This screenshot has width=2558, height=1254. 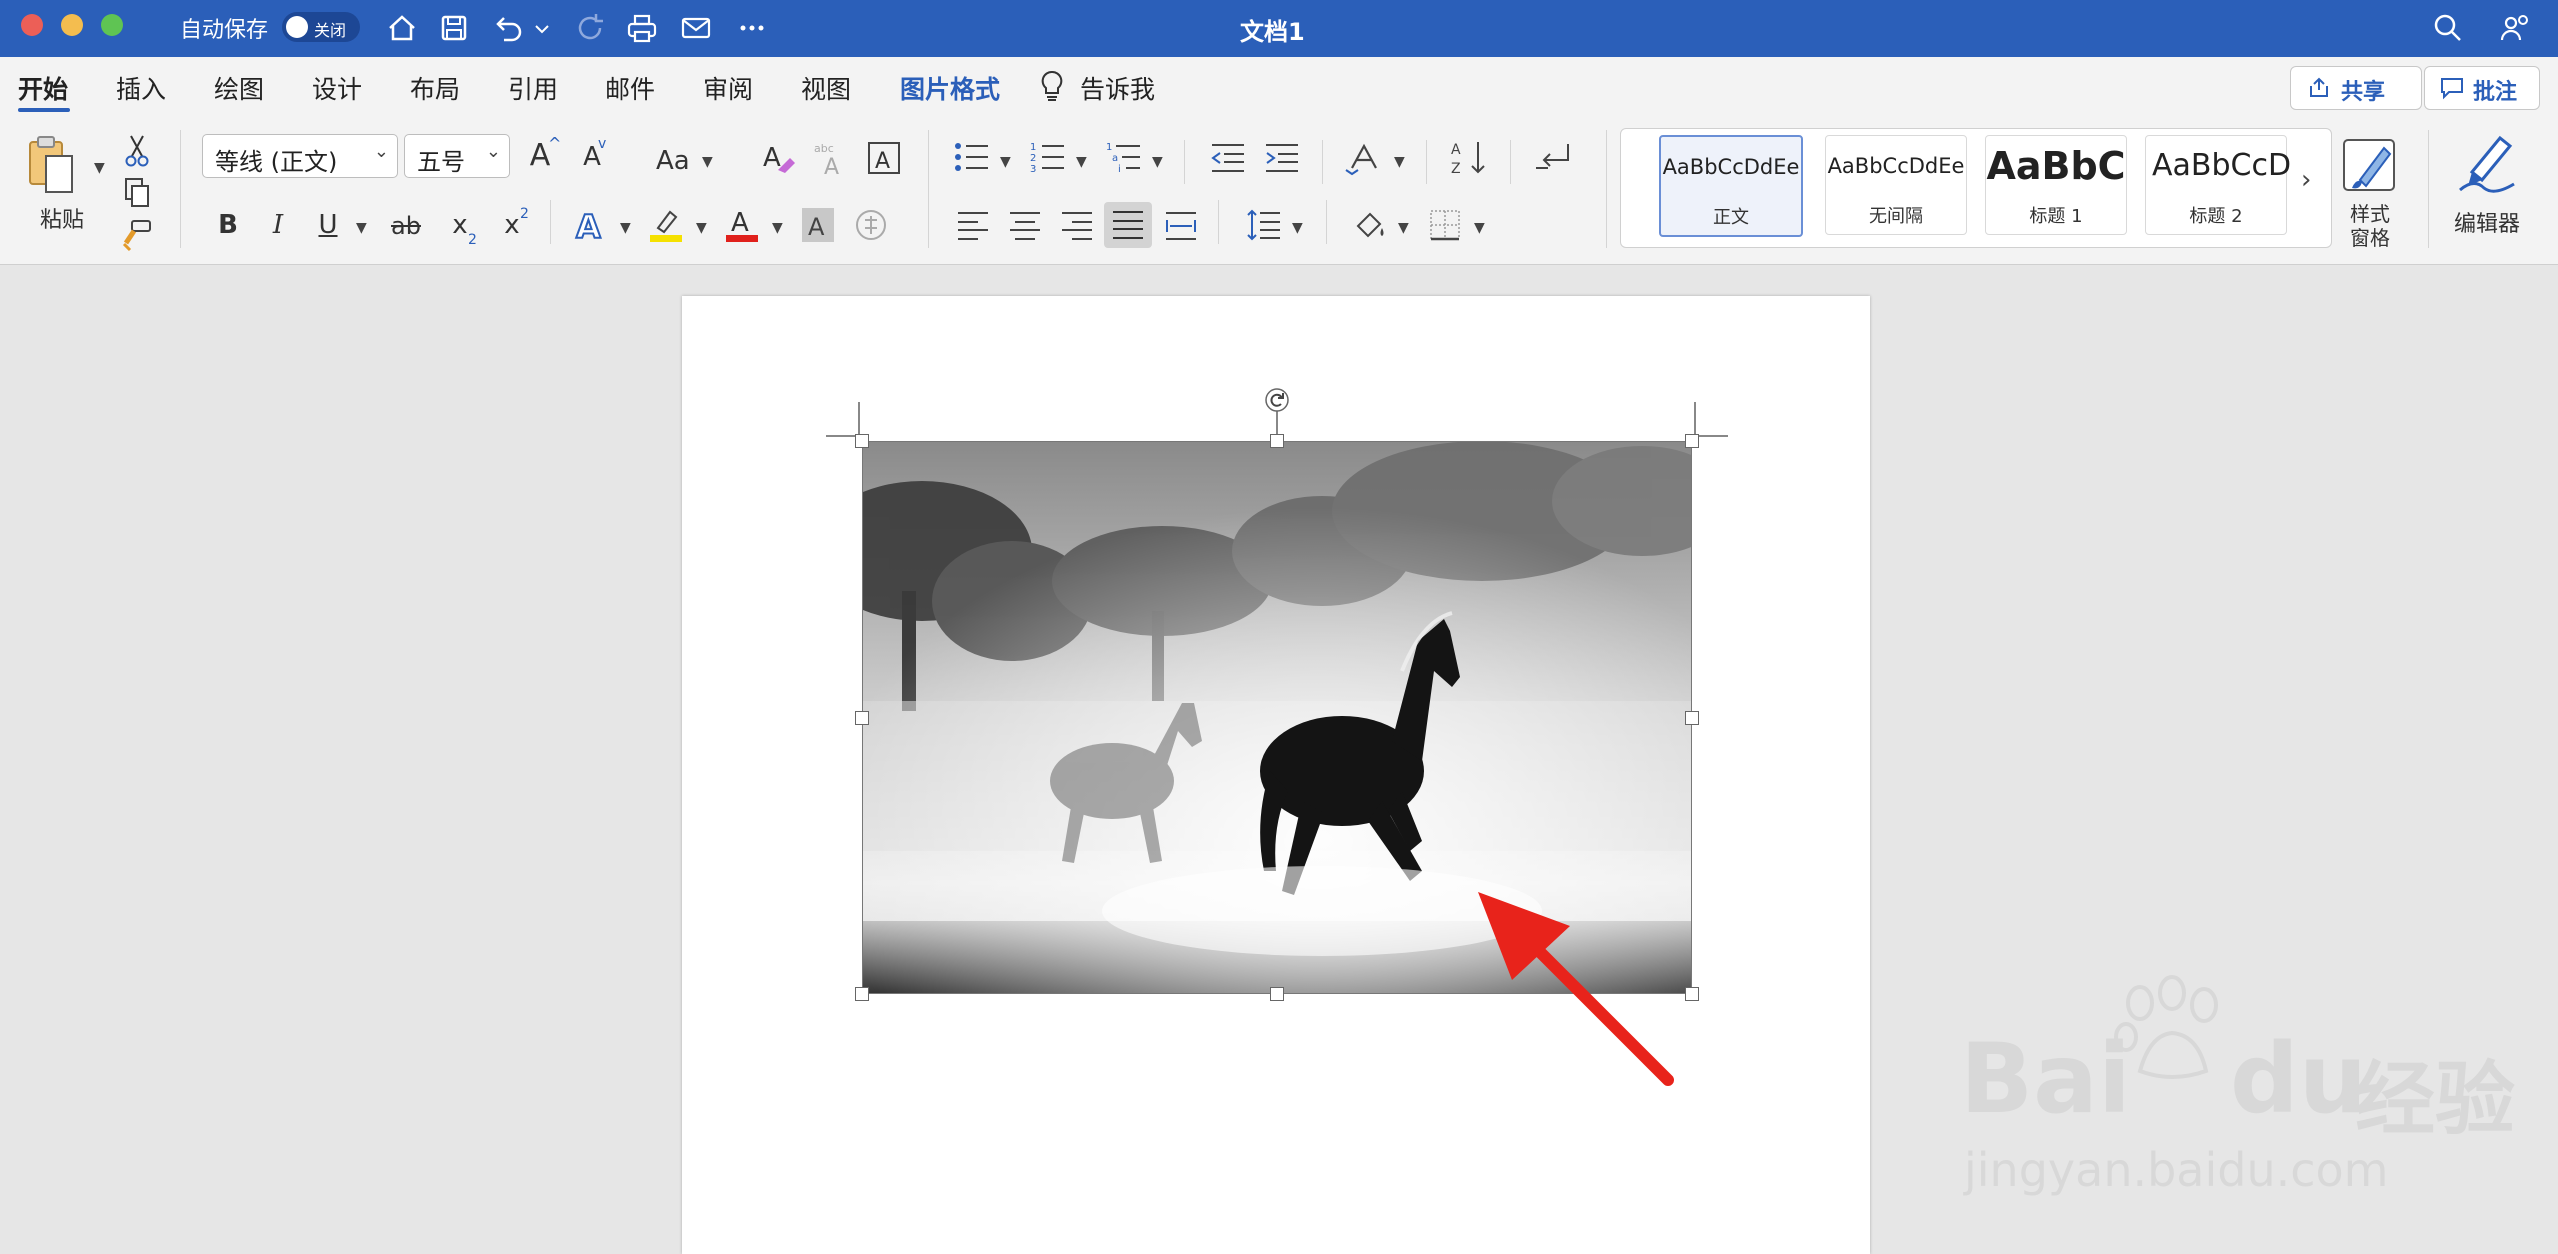 What do you see at coordinates (602, 144) in the screenshot?
I see `shrink-arrow-icon: v` at bounding box center [602, 144].